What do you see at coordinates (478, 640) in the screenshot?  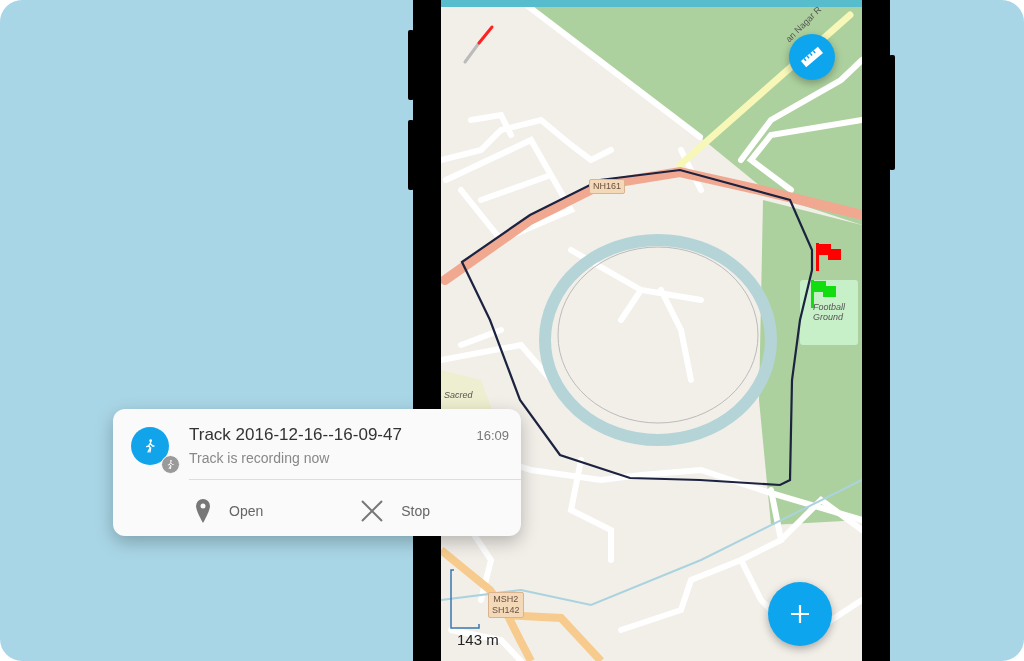 I see `scale-label: 143 m` at bounding box center [478, 640].